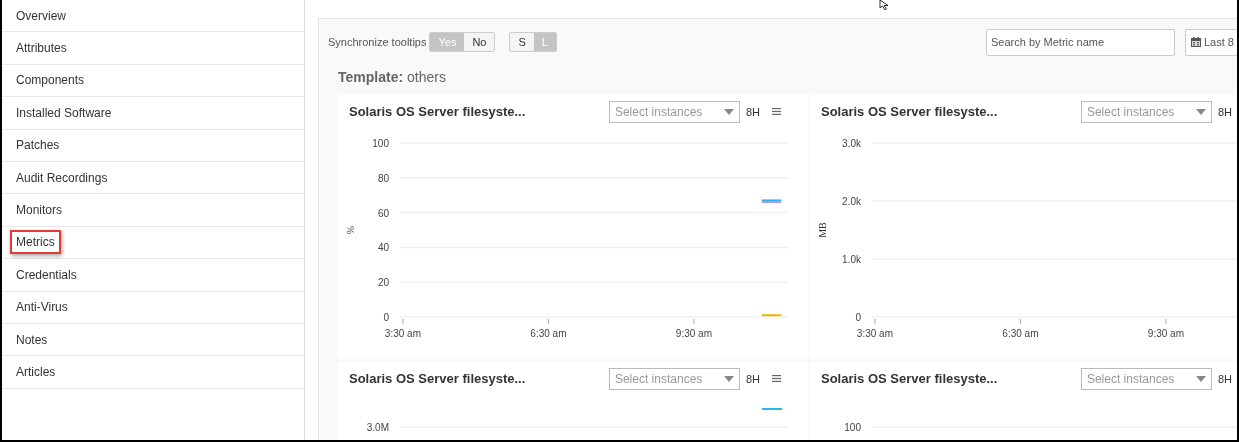 This screenshot has width=1239, height=442. What do you see at coordinates (851, 201) in the screenshot?
I see `y-tick-label: 2.0k` at bounding box center [851, 201].